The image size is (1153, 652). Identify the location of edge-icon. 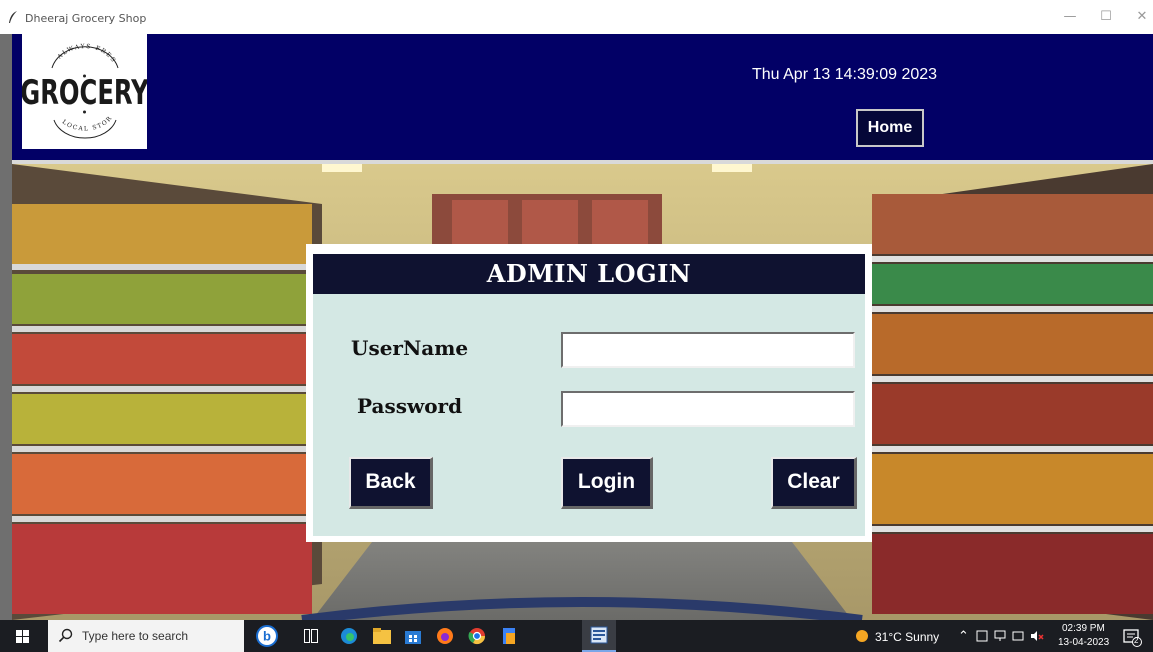
(349, 636).